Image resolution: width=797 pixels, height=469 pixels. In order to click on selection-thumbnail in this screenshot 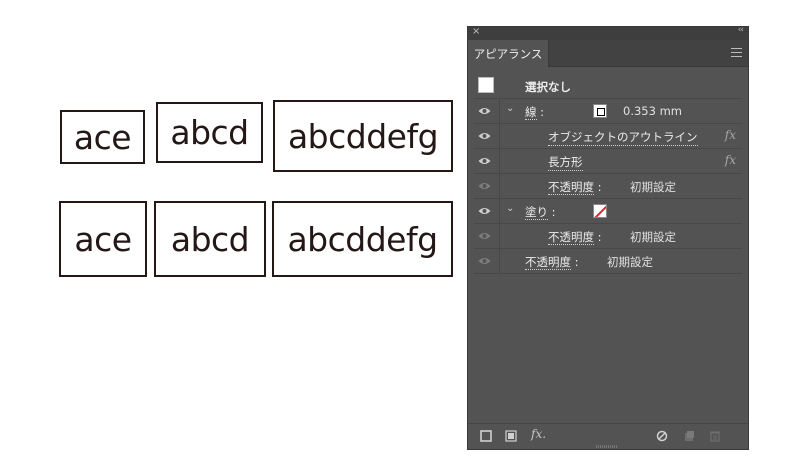, I will do `click(486, 85)`.